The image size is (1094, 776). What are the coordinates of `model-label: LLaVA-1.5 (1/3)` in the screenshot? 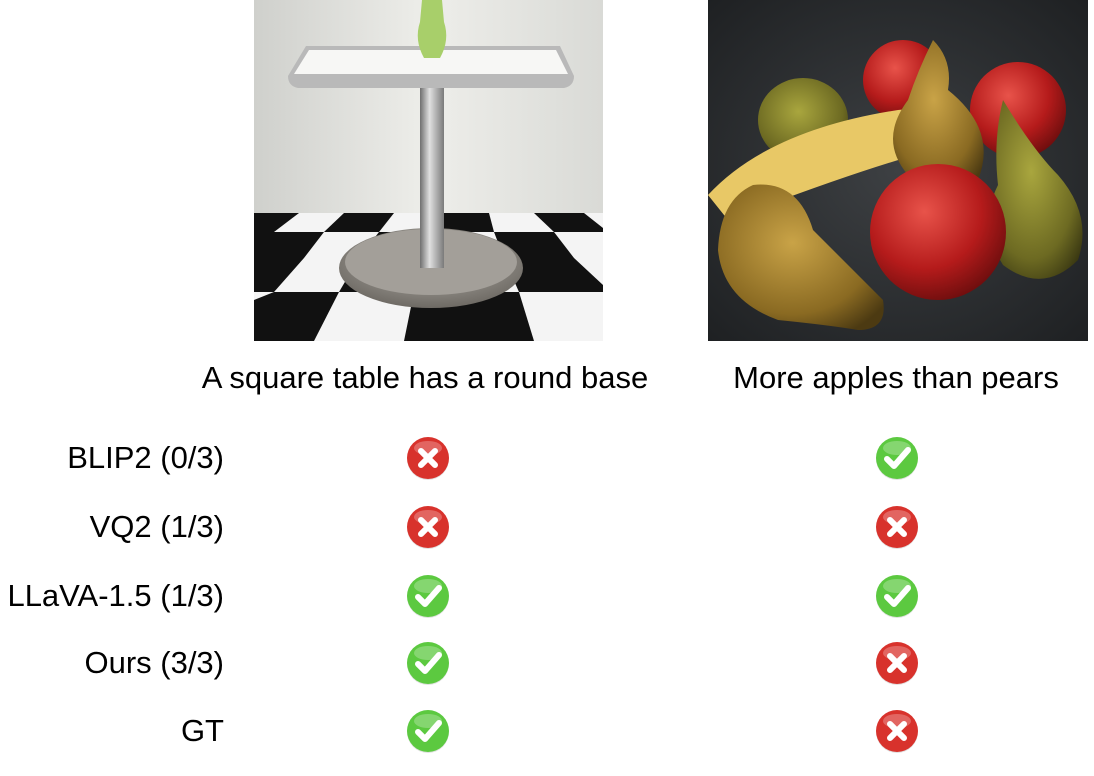 It's located at (115, 595).